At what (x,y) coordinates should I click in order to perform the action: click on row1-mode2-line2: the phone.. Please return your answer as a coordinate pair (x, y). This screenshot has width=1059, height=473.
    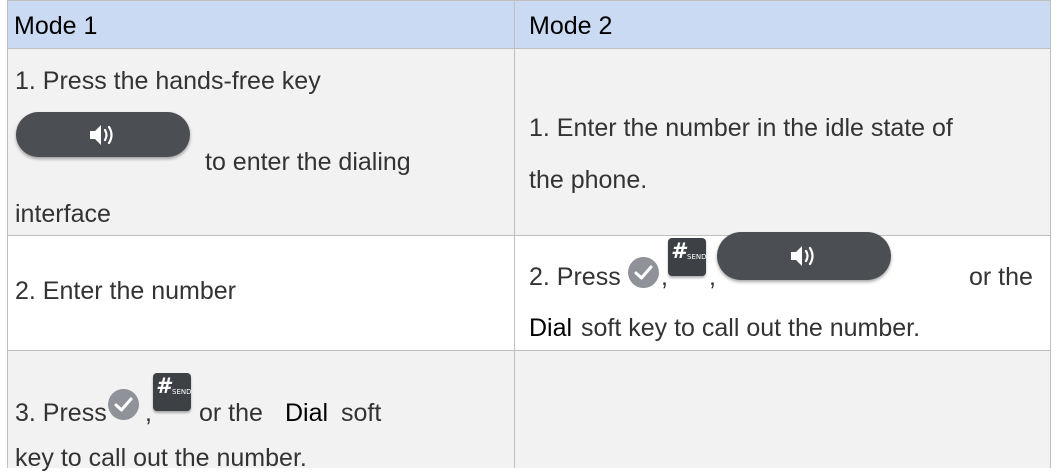
    Looking at the image, I should click on (588, 180).